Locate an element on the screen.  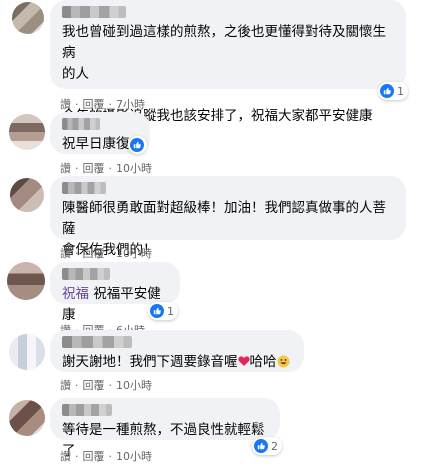
comment-bubble: 祝福 祝福平安健康 is located at coordinates (115, 292).